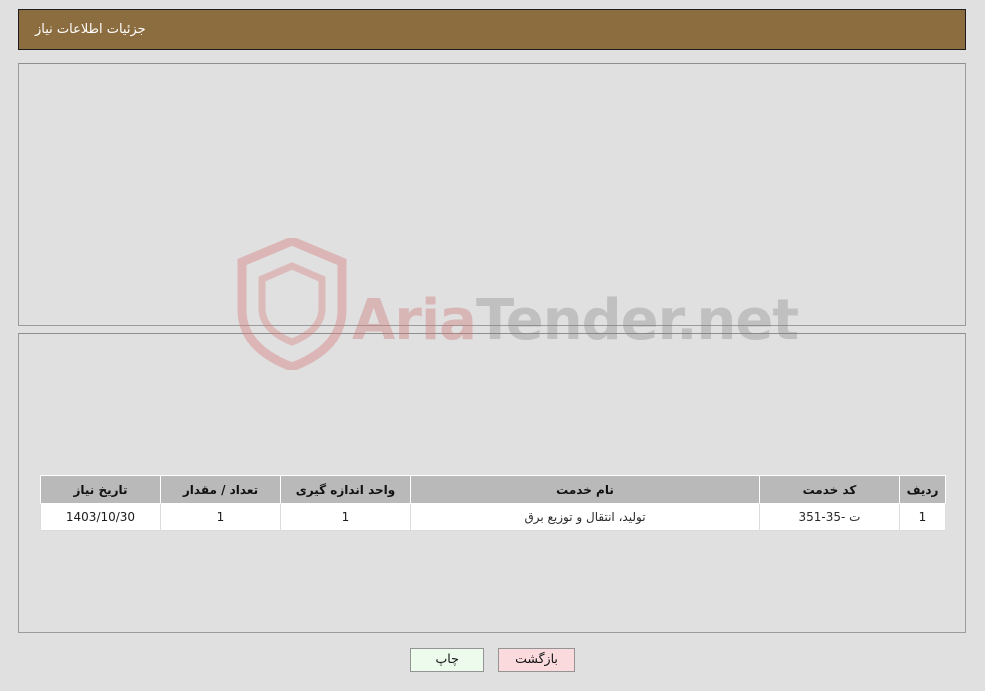 The width and height of the screenshot is (985, 691). Describe the element at coordinates (536, 660) in the screenshot. I see `back-button: بازگشت` at that location.